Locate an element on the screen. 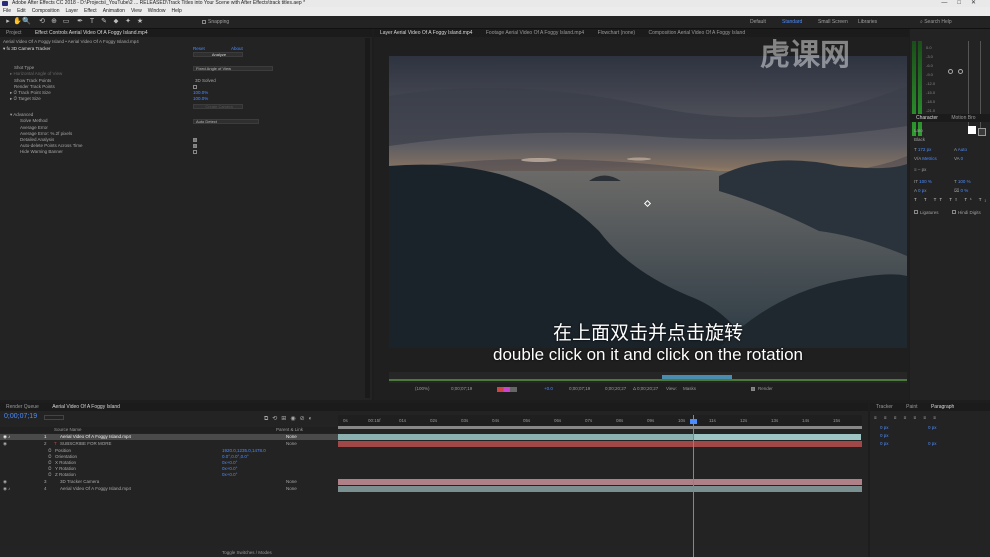 Image resolution: width=990 pixels, height=557 pixels. minimize-button: — is located at coordinates (949, 3).